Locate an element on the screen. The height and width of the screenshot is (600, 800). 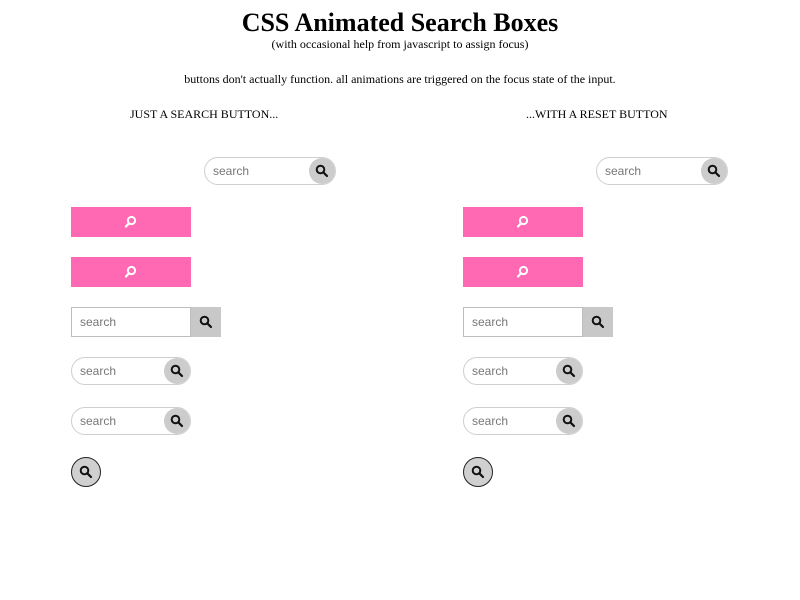
search-button-circle is located at coordinates (86, 472).